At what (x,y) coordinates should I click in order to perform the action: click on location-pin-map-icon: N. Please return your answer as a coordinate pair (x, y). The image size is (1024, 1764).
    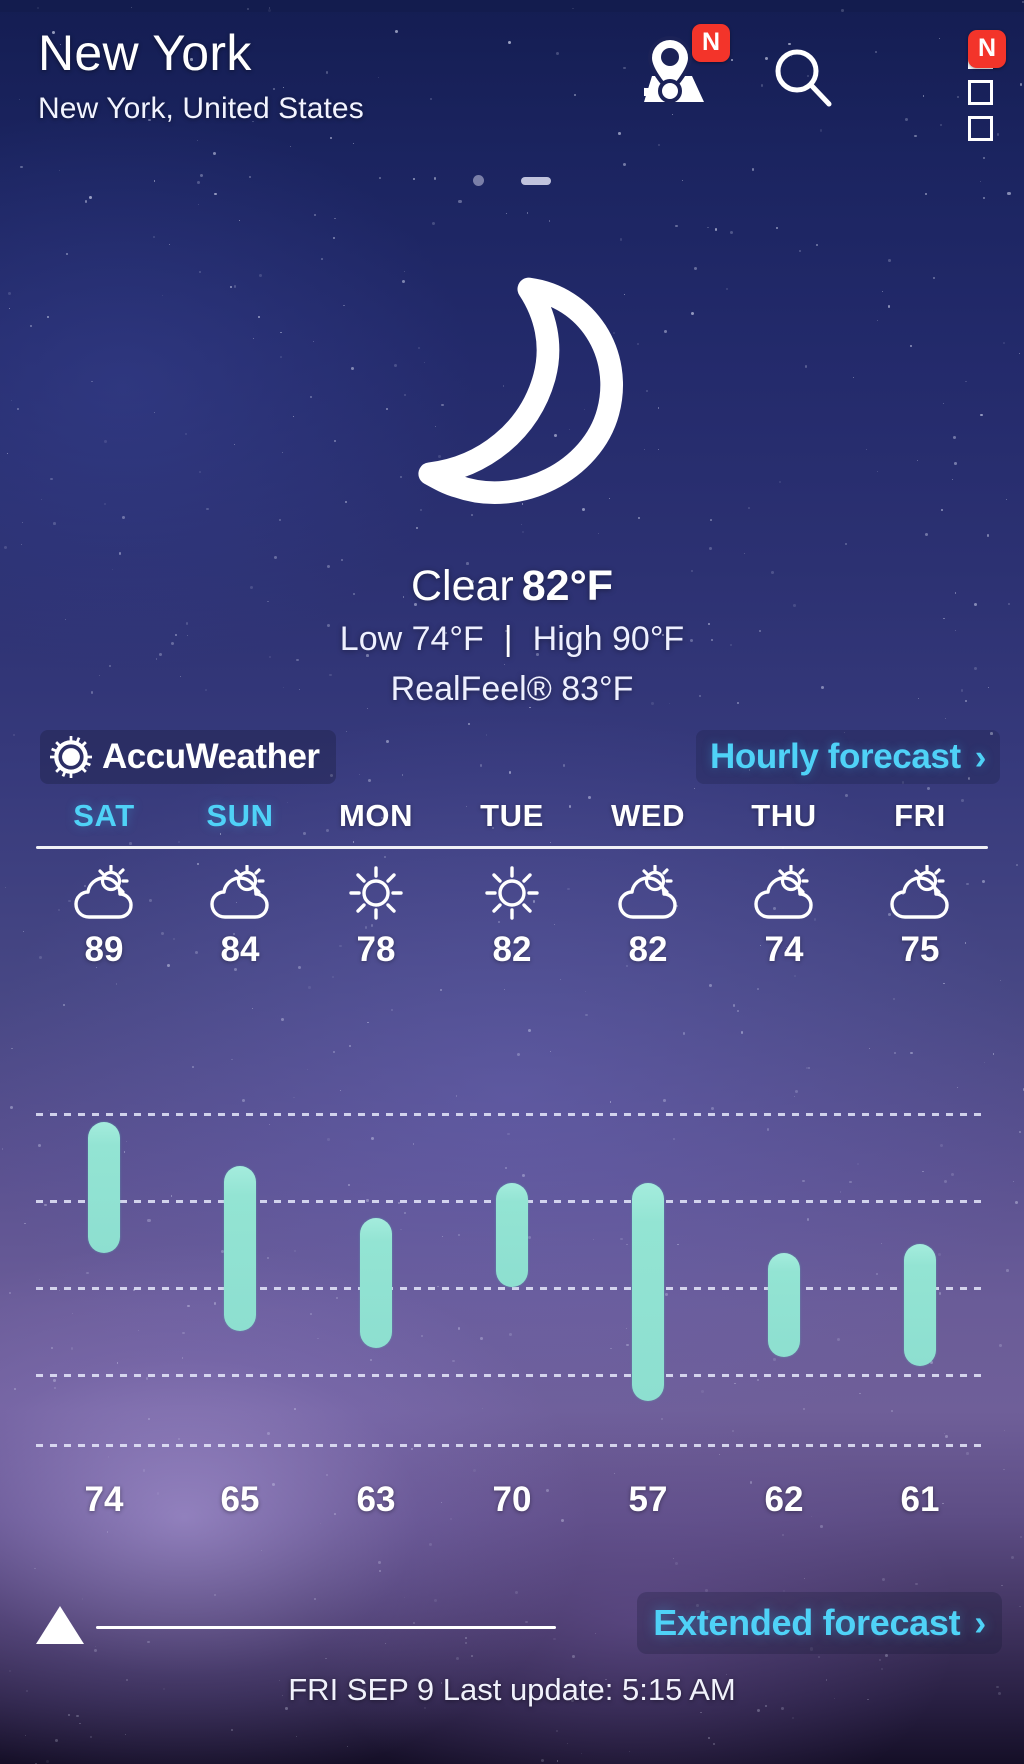
    Looking at the image, I should click on (681, 69).